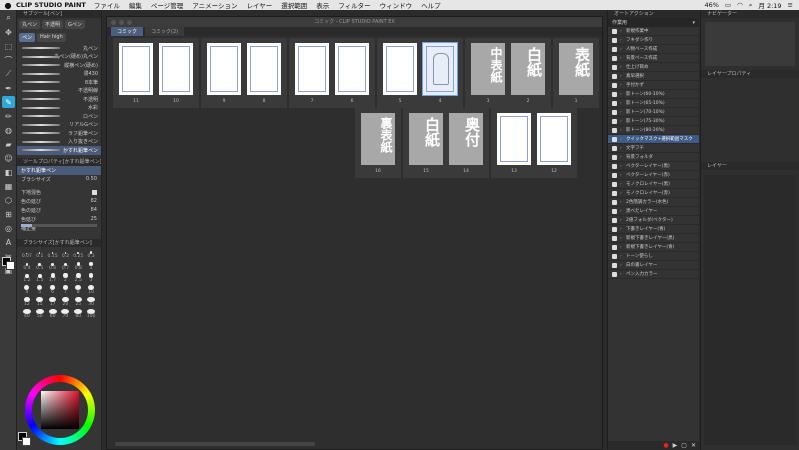 The width and height of the screenshot is (799, 450). Describe the element at coordinates (78, 289) in the screenshot. I see `brush-size-option: 8` at that location.